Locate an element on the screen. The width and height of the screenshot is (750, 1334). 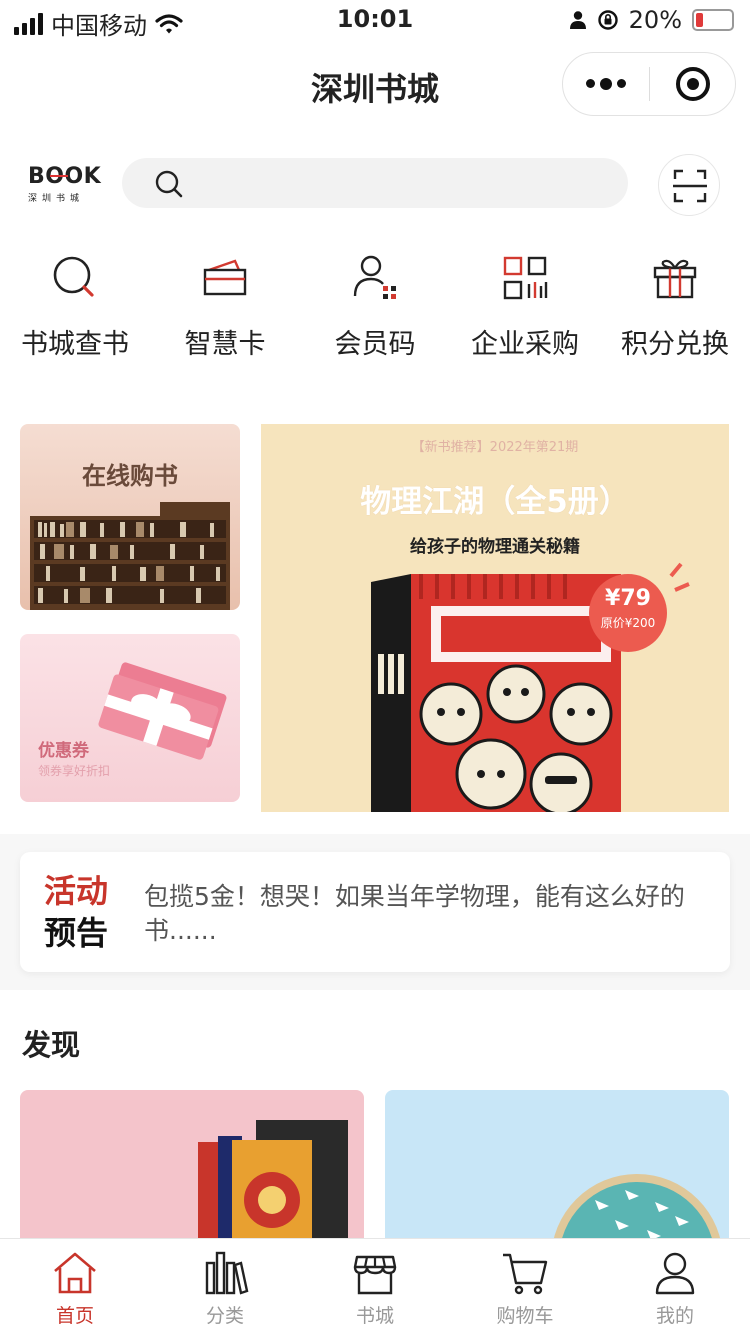
store-icon is located at coordinates (375, 1275).